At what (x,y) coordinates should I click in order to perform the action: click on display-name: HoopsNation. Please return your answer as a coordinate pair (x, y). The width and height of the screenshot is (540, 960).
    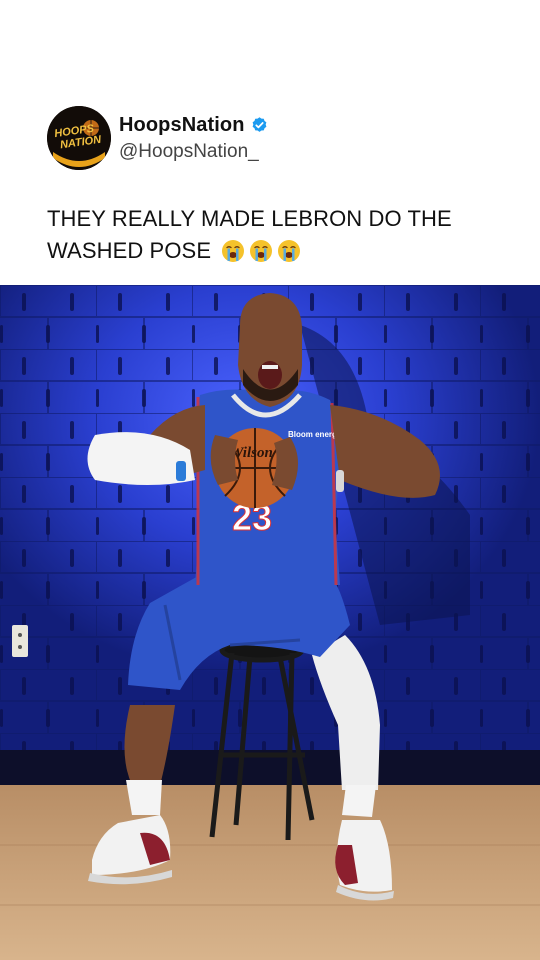
    Looking at the image, I should click on (182, 125).